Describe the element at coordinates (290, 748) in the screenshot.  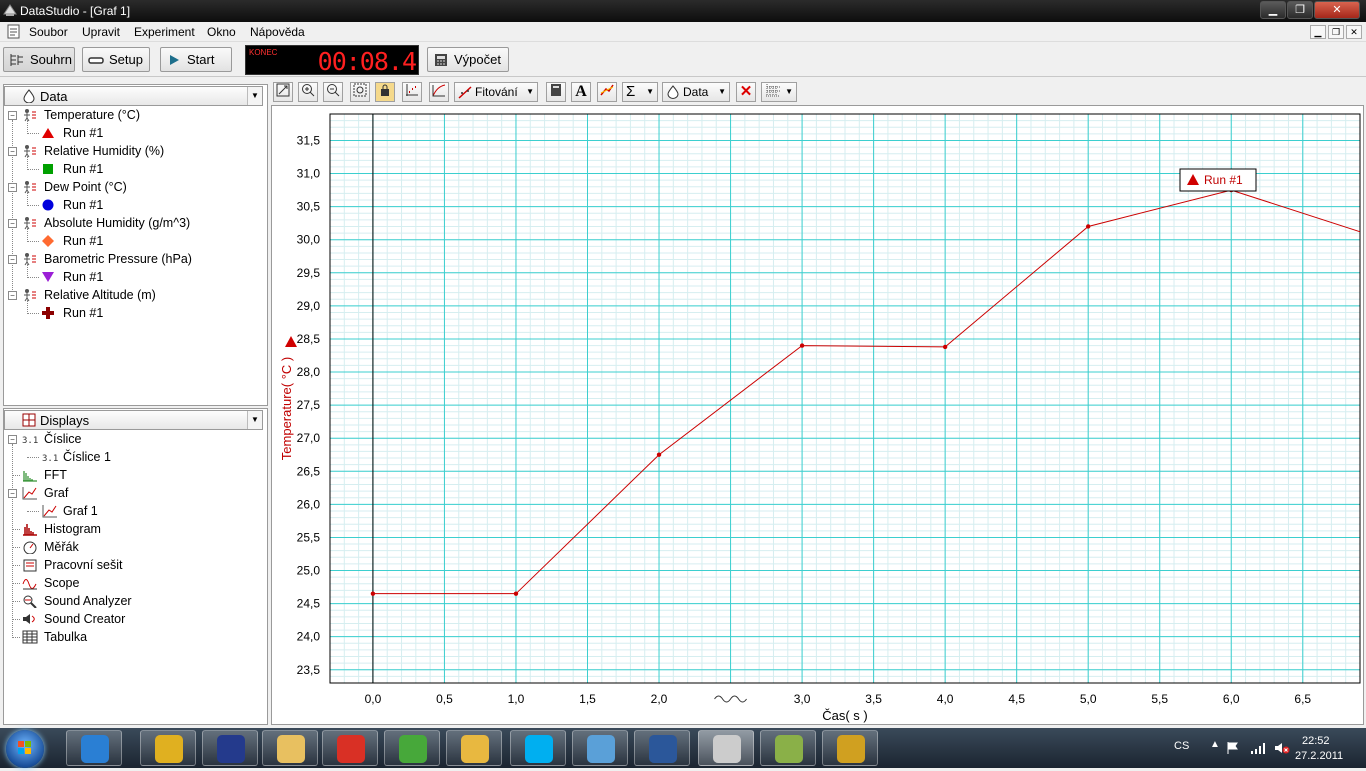
I see `taskbar-app-explorer` at that location.